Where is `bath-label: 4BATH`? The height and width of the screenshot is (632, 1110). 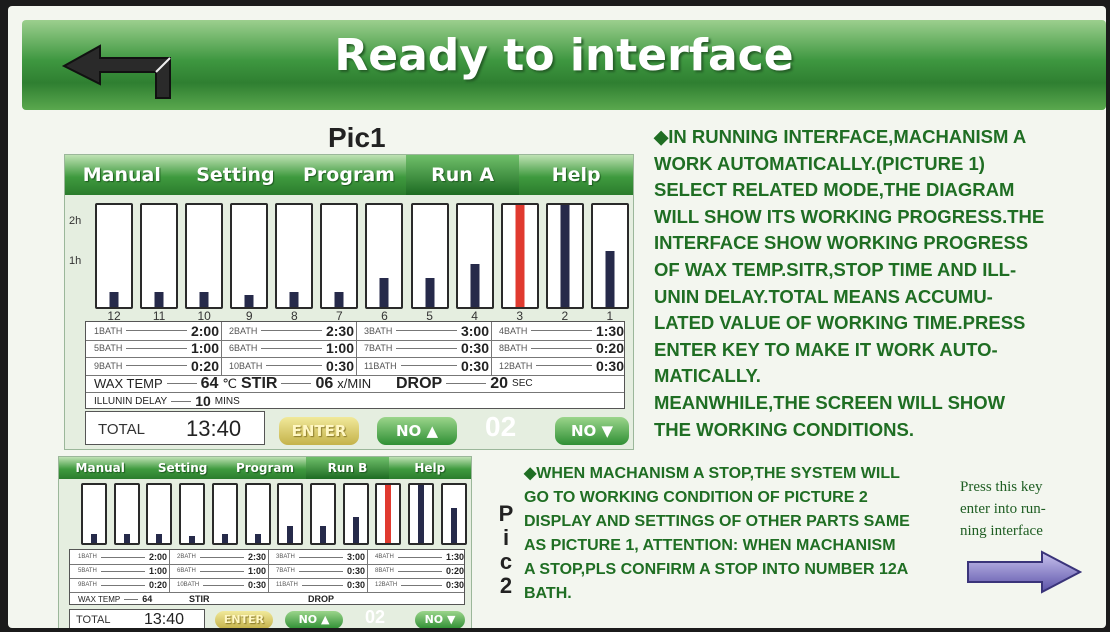 bath-label: 4BATH is located at coordinates (384, 557).